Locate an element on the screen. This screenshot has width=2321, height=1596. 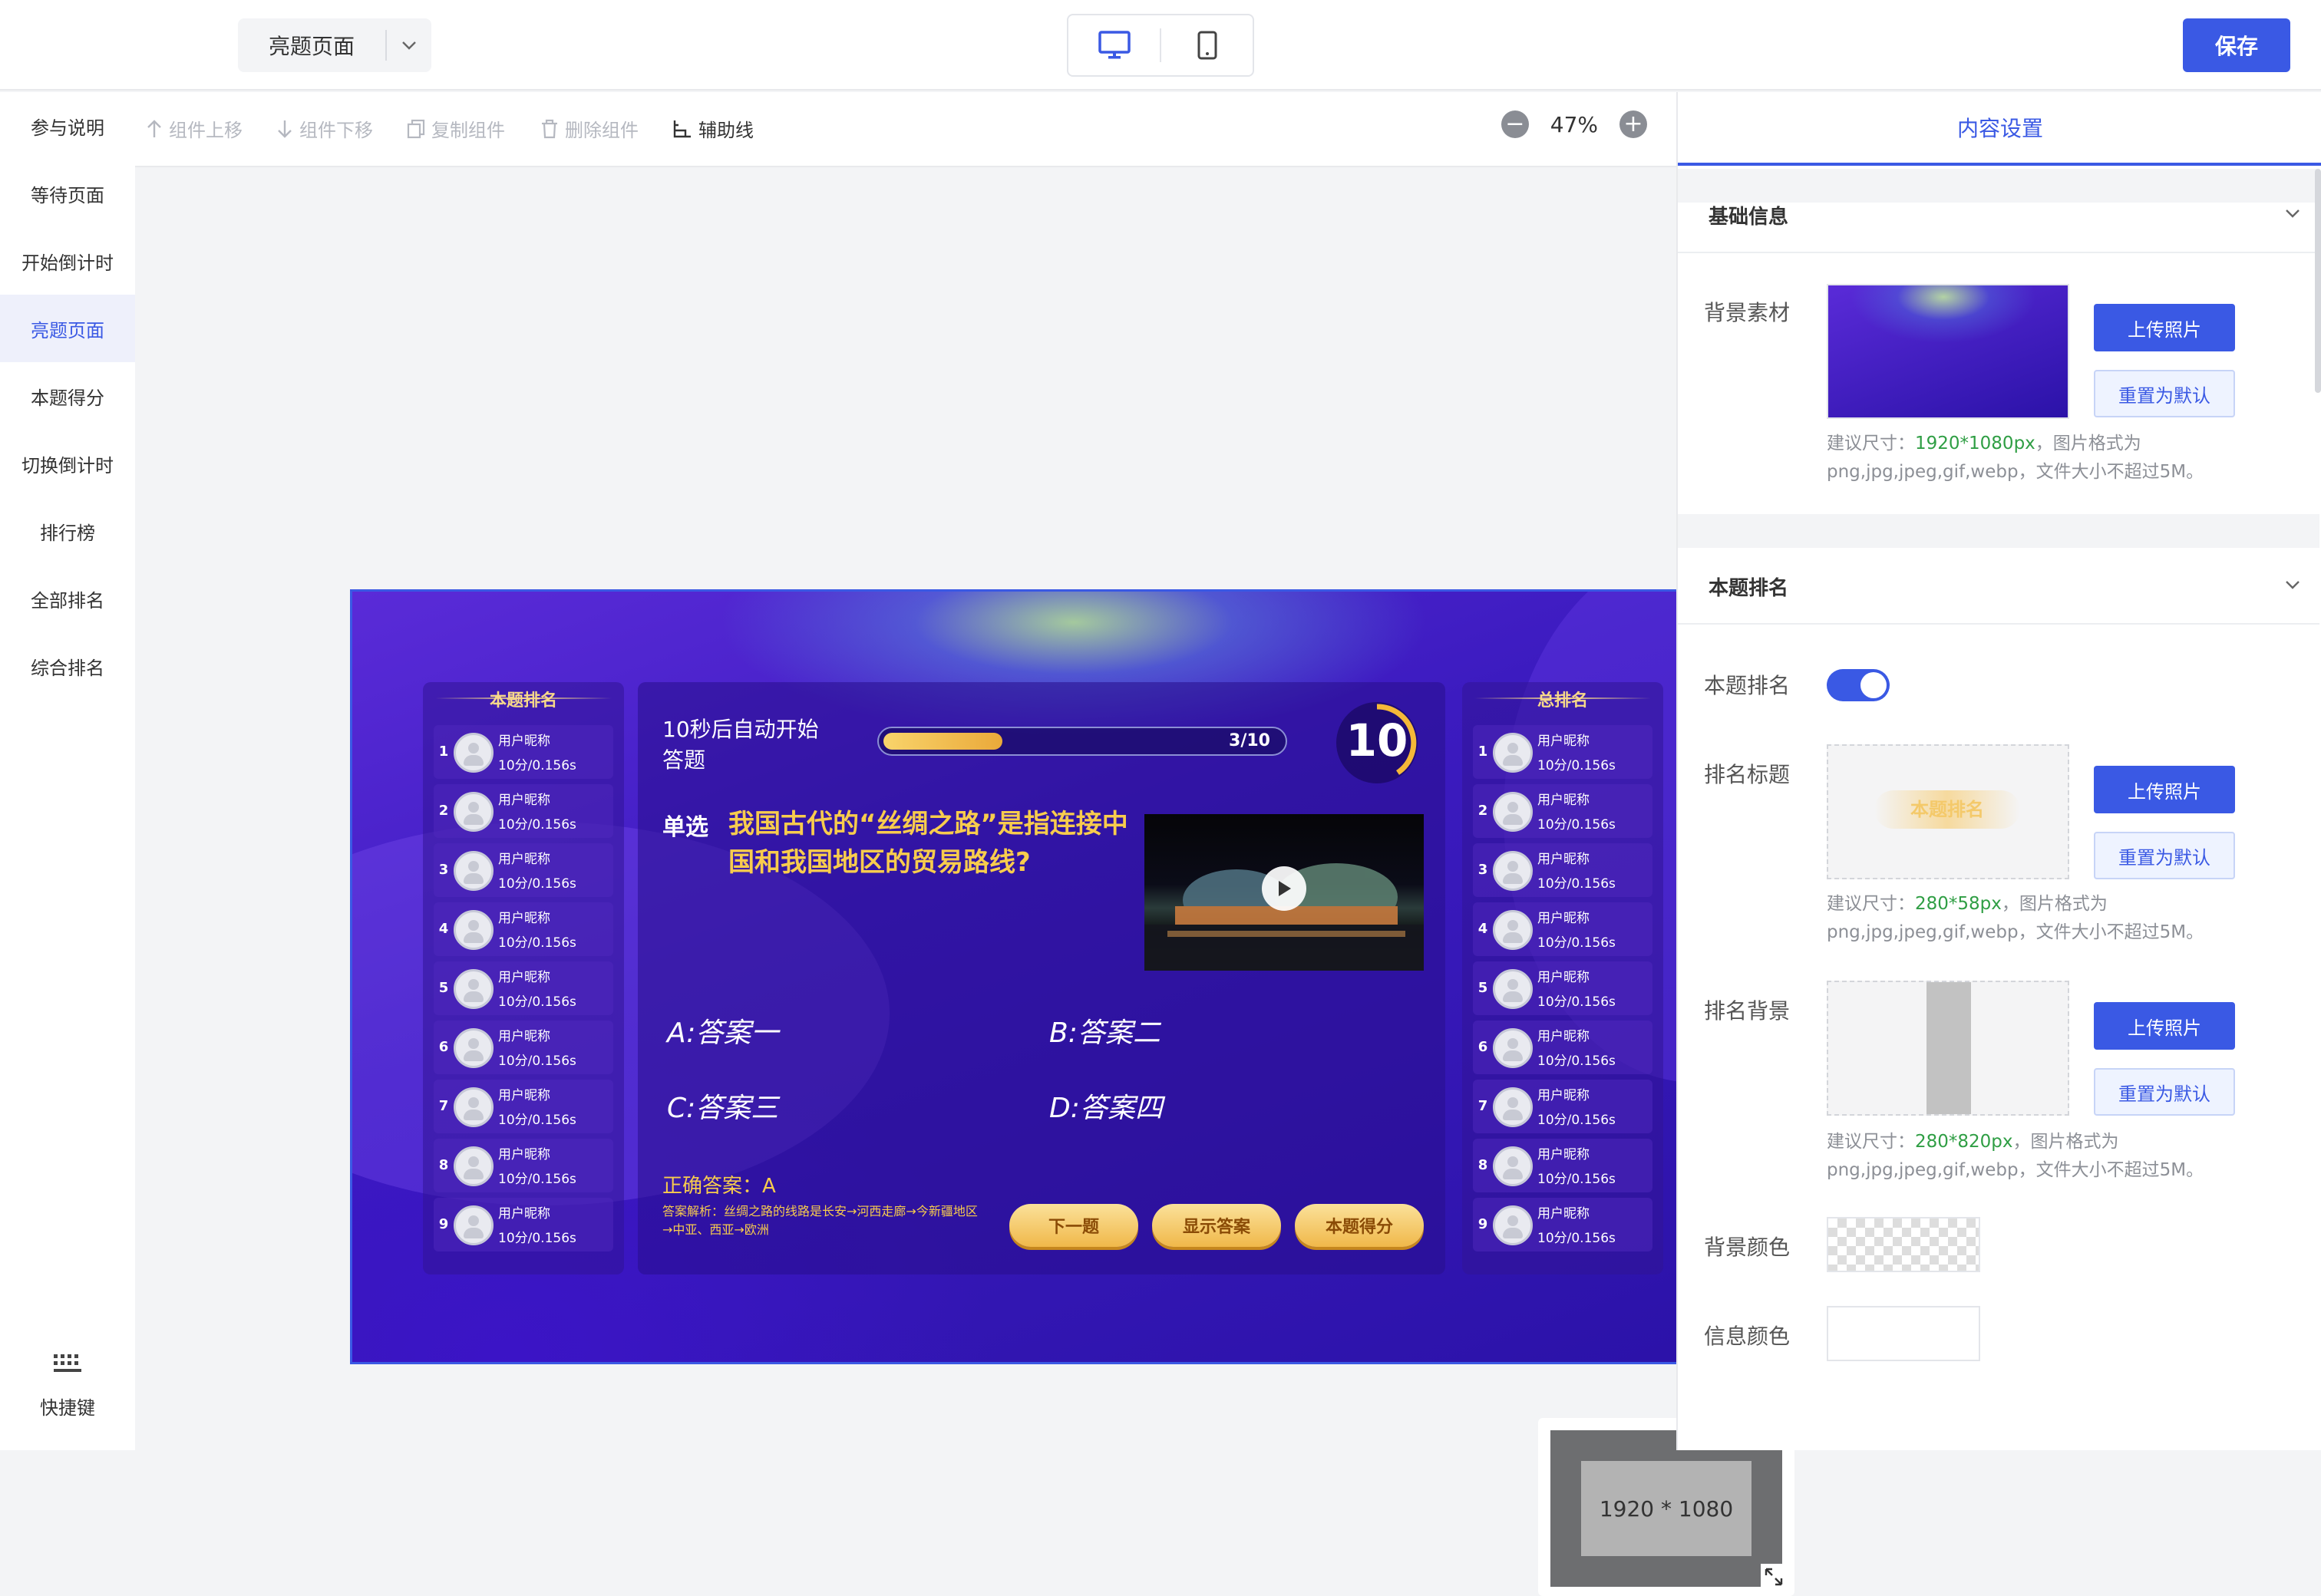
device-switch is located at coordinates (1160, 45).